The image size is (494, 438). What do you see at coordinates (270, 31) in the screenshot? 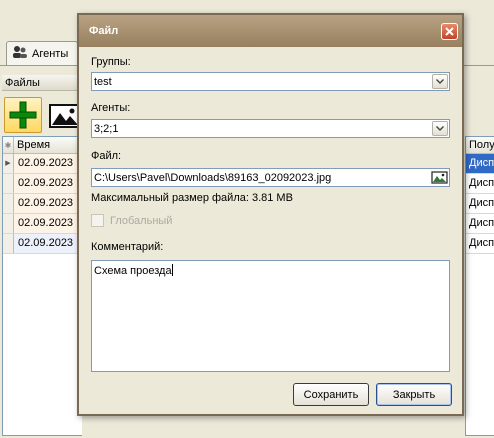
I see `dialog-titlebar: Файл` at bounding box center [270, 31].